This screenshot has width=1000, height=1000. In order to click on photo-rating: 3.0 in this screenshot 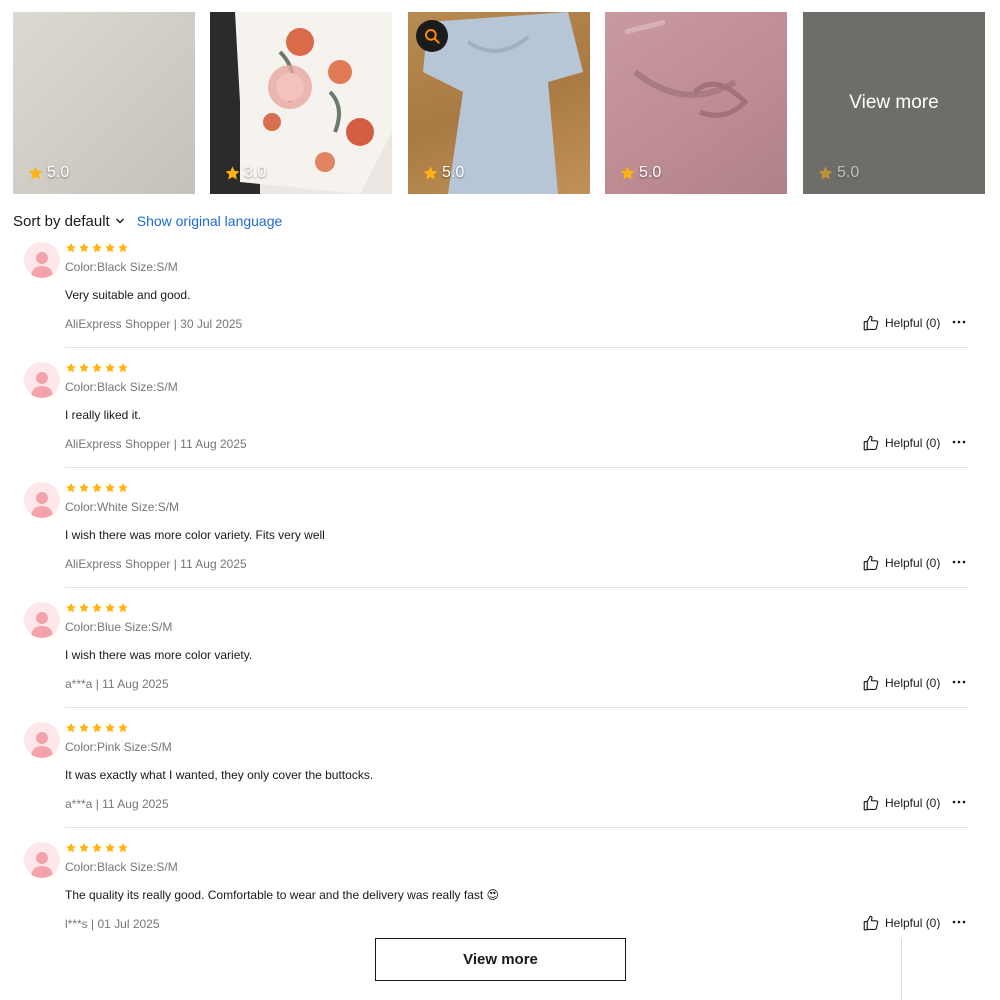, I will do `click(245, 173)`.